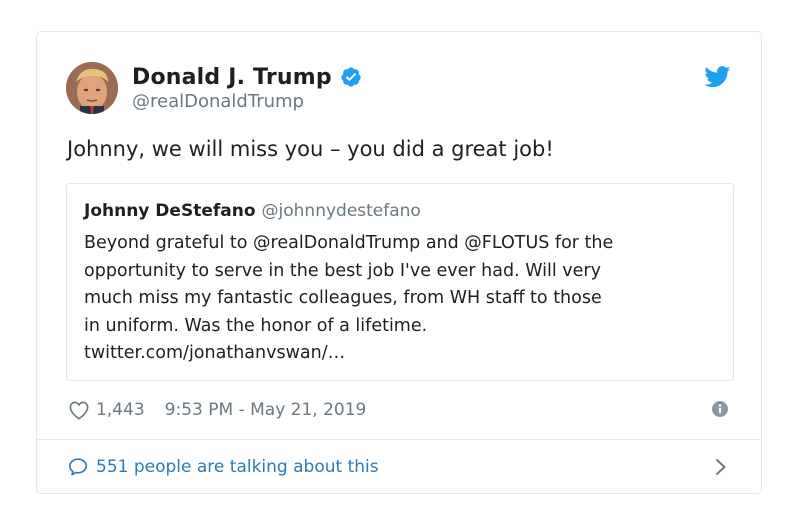 This screenshot has width=799, height=531. Describe the element at coordinates (717, 77) in the screenshot. I see `twitter-bird-icon` at that location.